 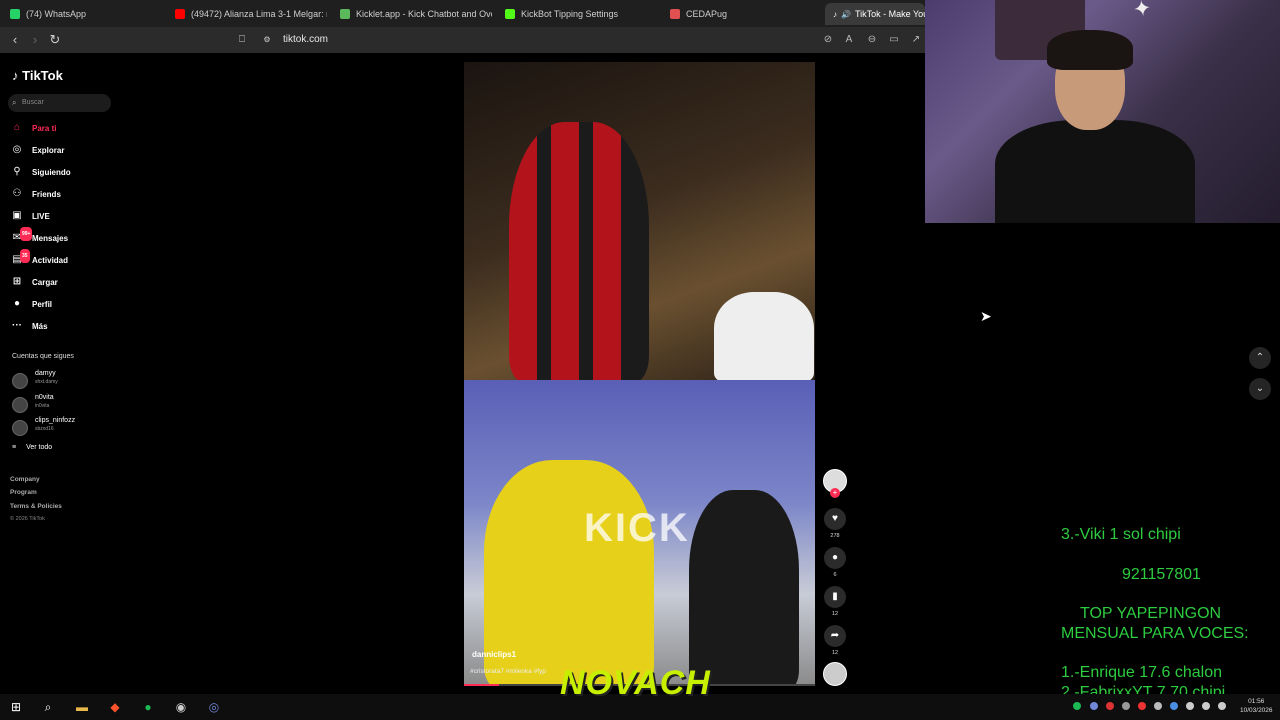 I want to click on tray-steam-icon, so click(x=1158, y=706).